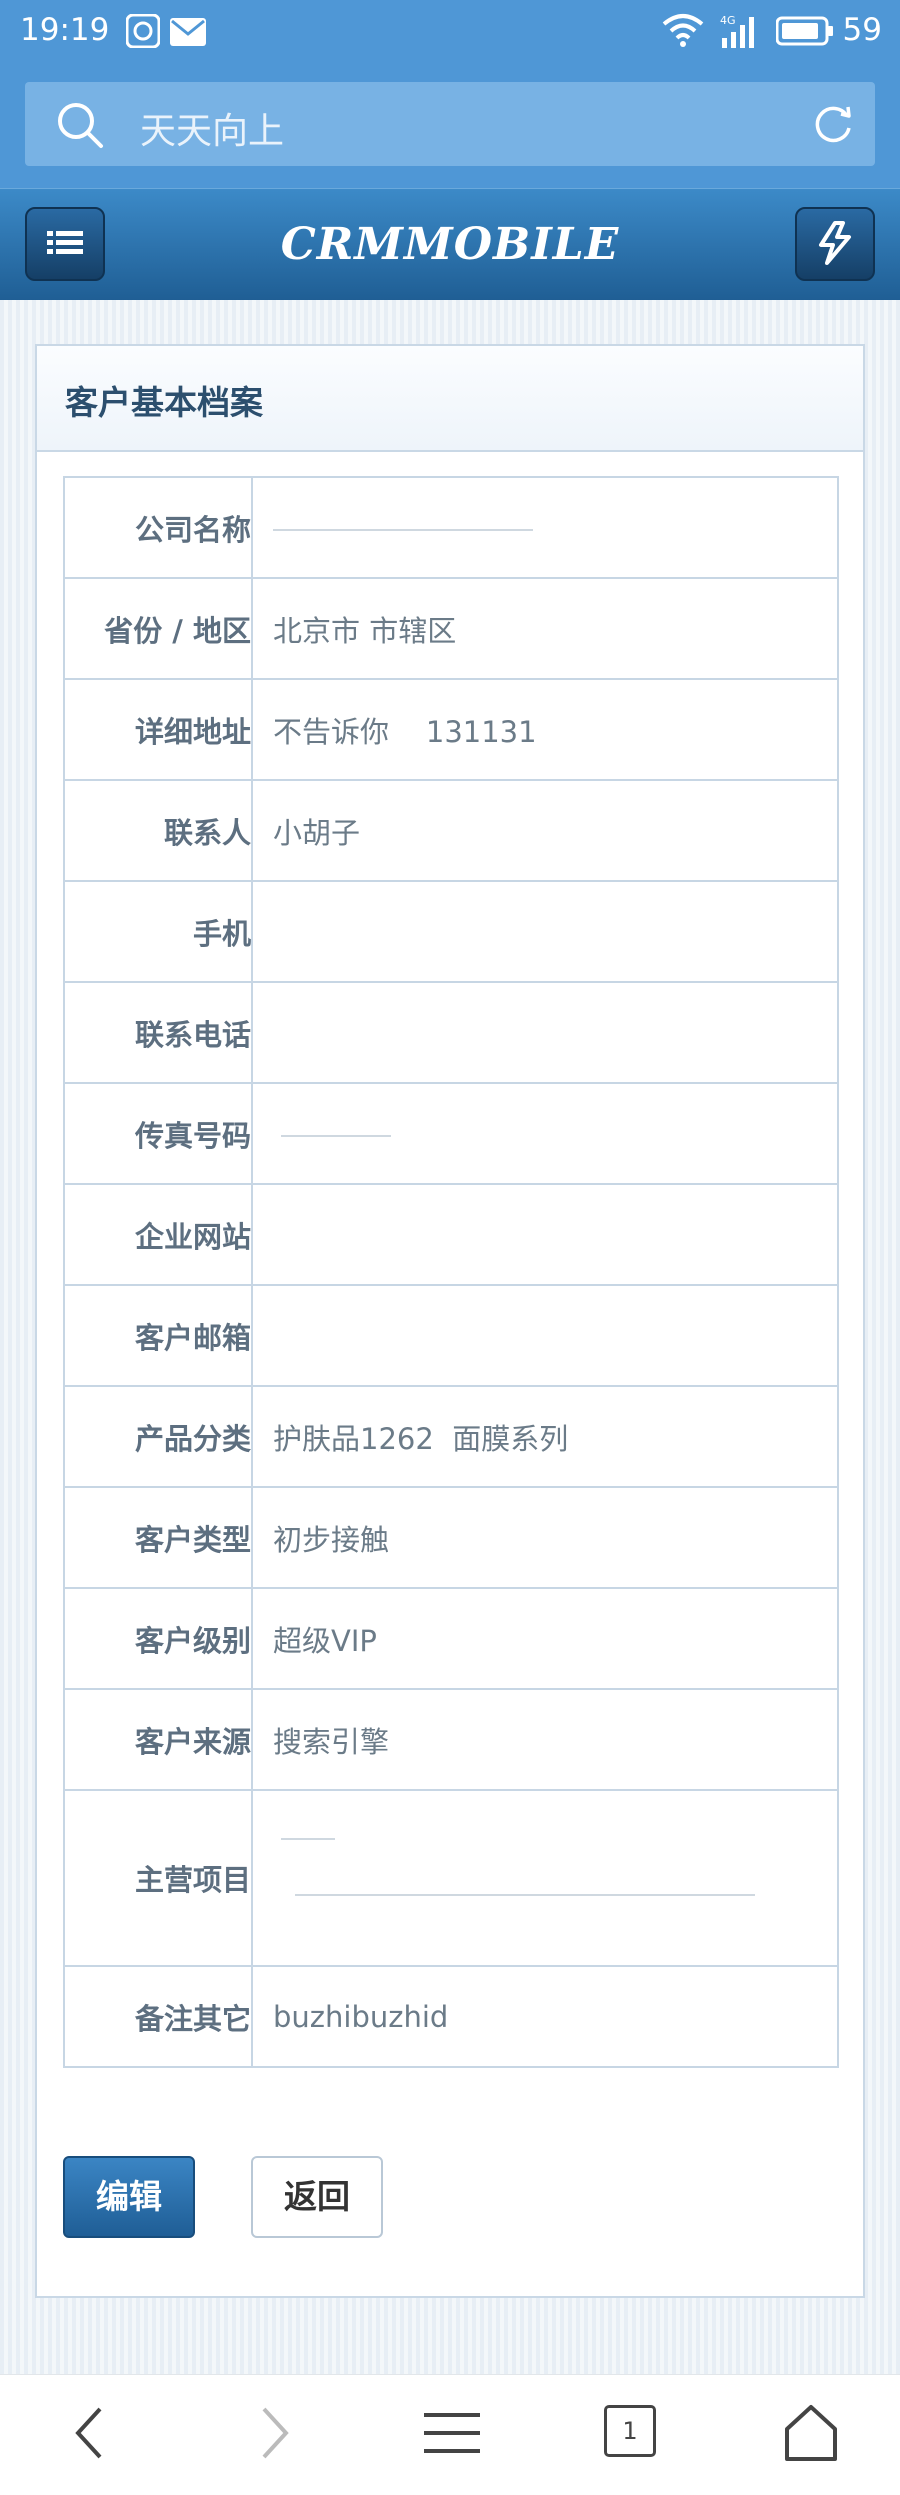 The width and height of the screenshot is (900, 2495). Describe the element at coordinates (90, 2435) in the screenshot. I see `back-arrow-icon` at that location.